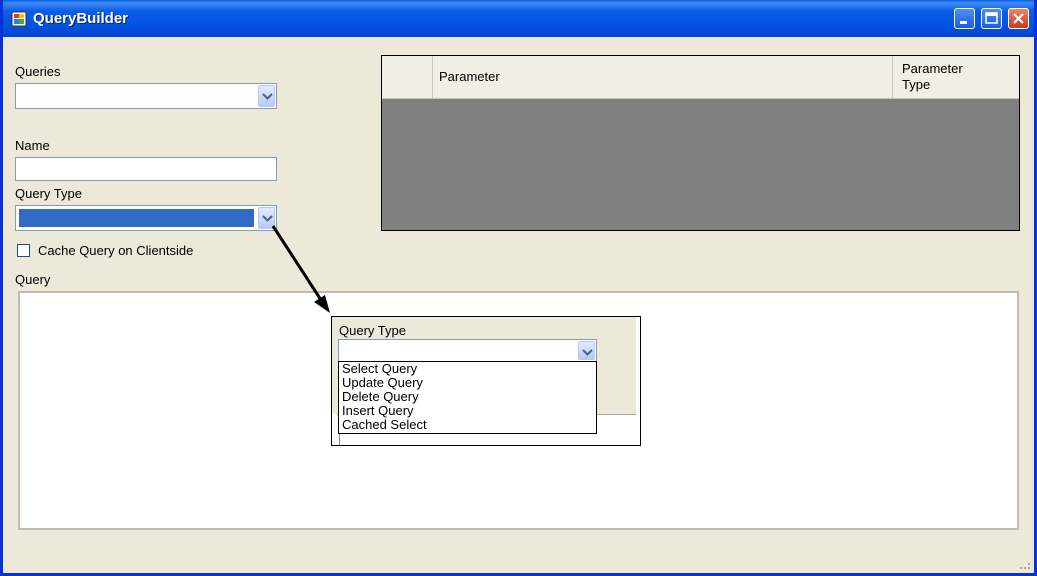  Describe the element at coordinates (322, 304) in the screenshot. I see `arrow-head-icon` at that location.